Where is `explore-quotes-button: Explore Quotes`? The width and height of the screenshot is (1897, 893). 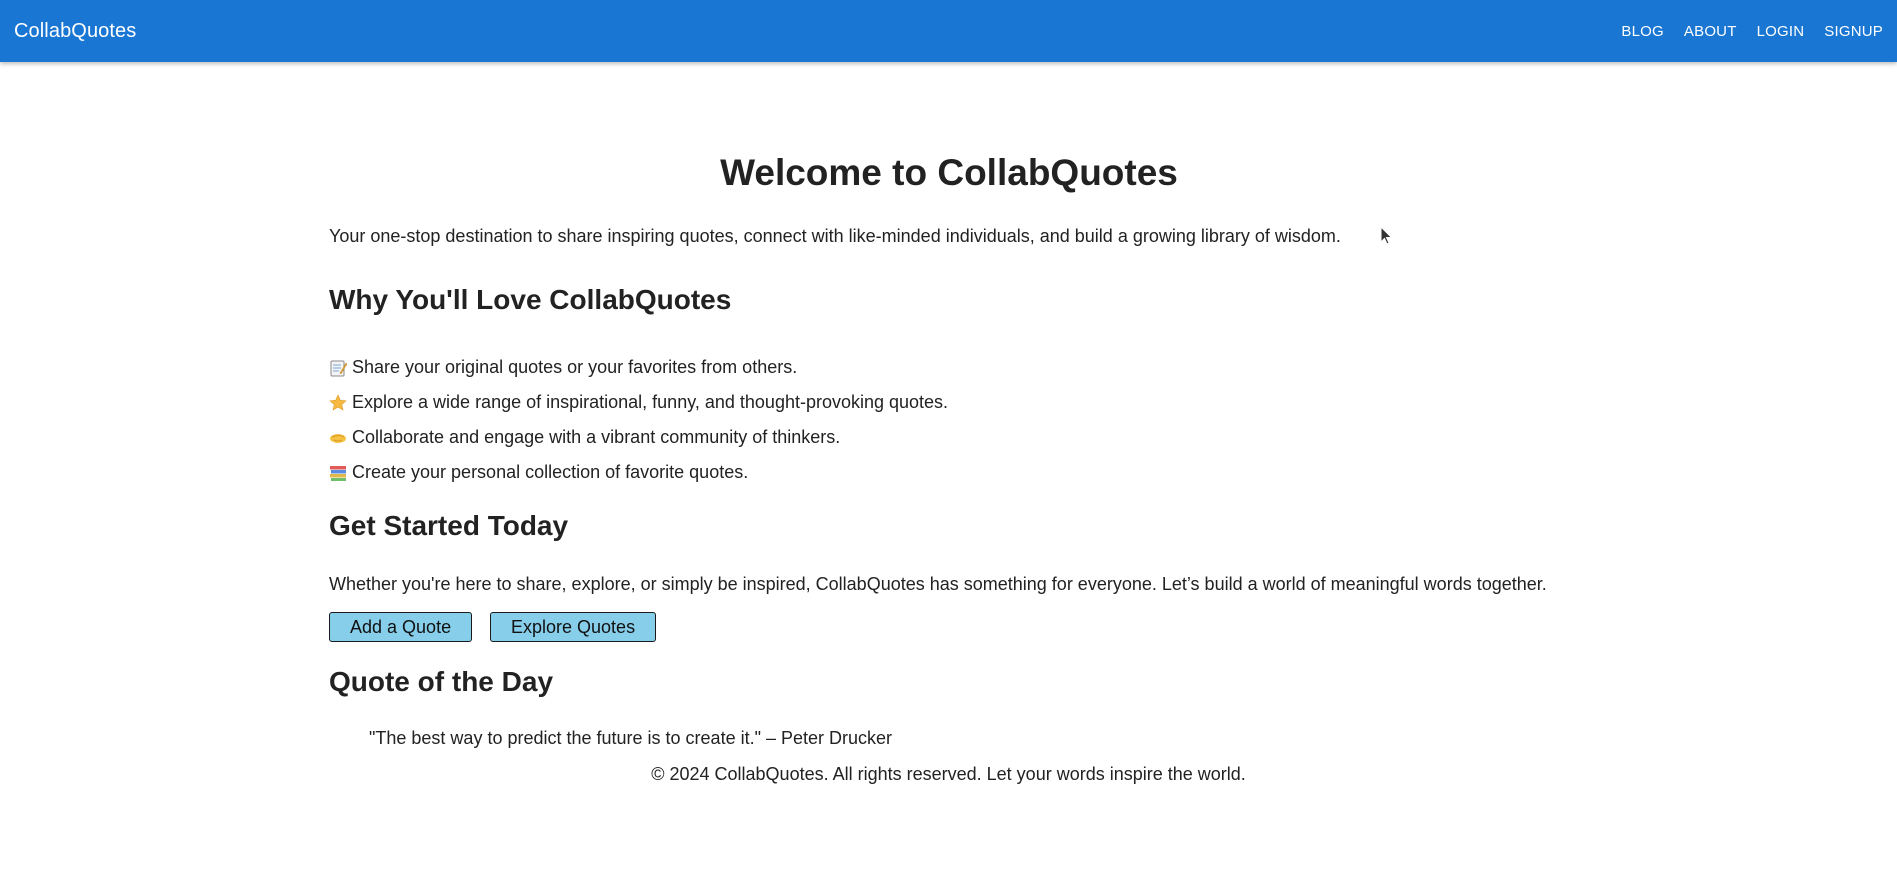 explore-quotes-button: Explore Quotes is located at coordinates (573, 627).